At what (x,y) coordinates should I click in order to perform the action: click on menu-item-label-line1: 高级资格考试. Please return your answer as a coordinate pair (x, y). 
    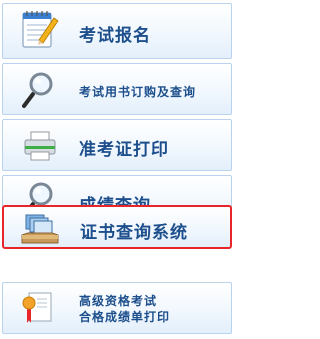
    Looking at the image, I should click on (118, 301).